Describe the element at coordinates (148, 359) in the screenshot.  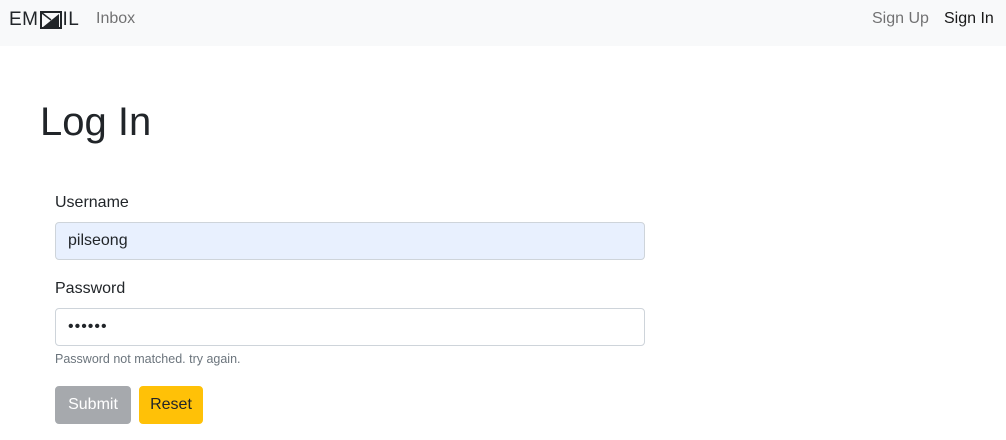
I see `password-error-text: Password not matched. try again.` at that location.